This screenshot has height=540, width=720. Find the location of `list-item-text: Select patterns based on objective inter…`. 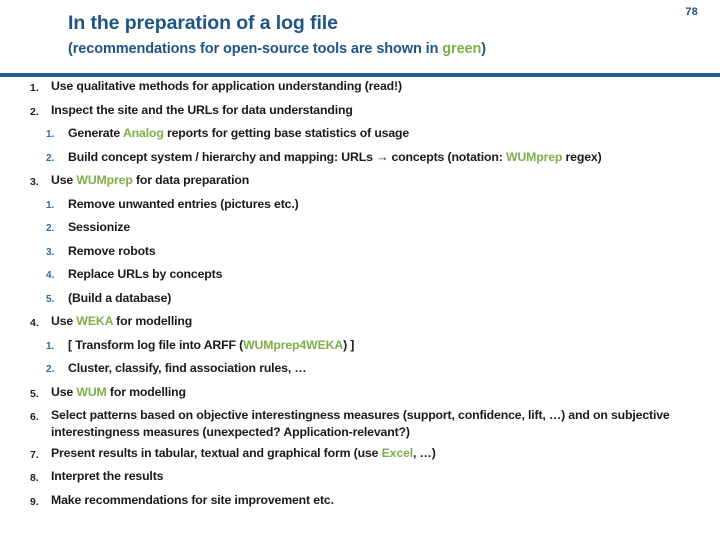

list-item-text: Select patterns based on objective inter… is located at coordinates (378, 423).